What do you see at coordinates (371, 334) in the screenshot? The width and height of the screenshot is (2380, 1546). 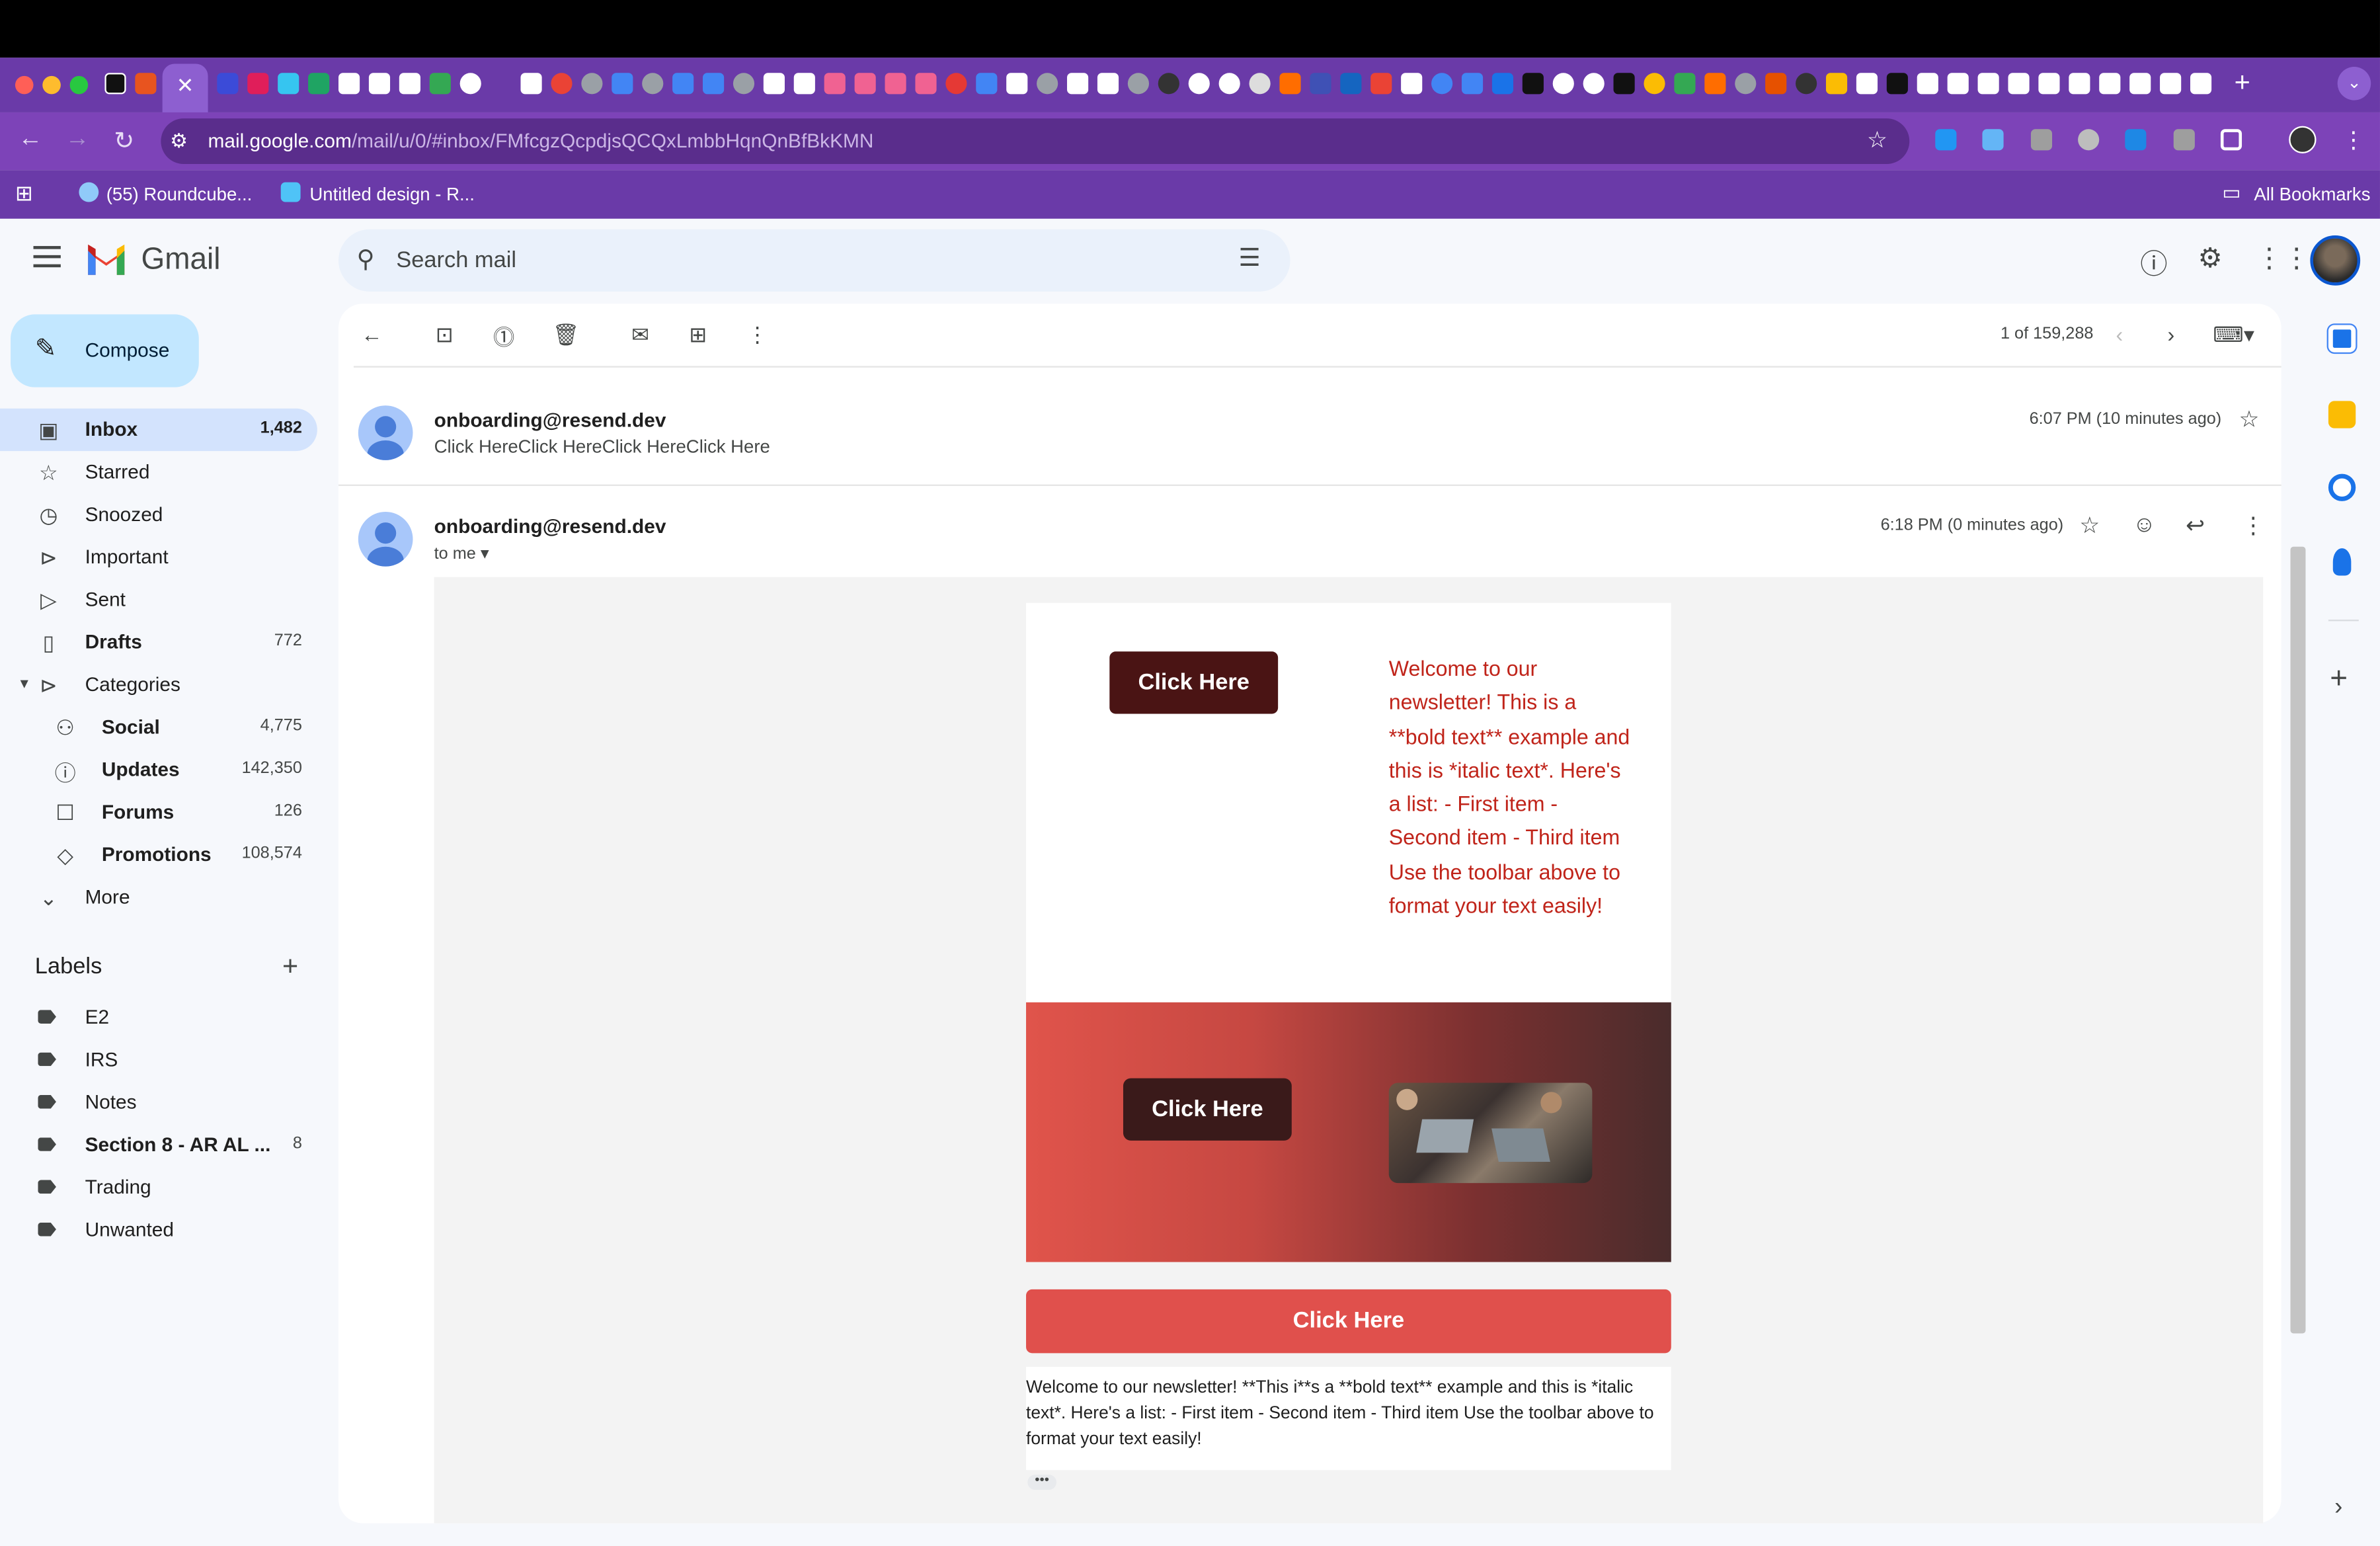 I see `back-to-inbox-arrow-icon: ←` at bounding box center [371, 334].